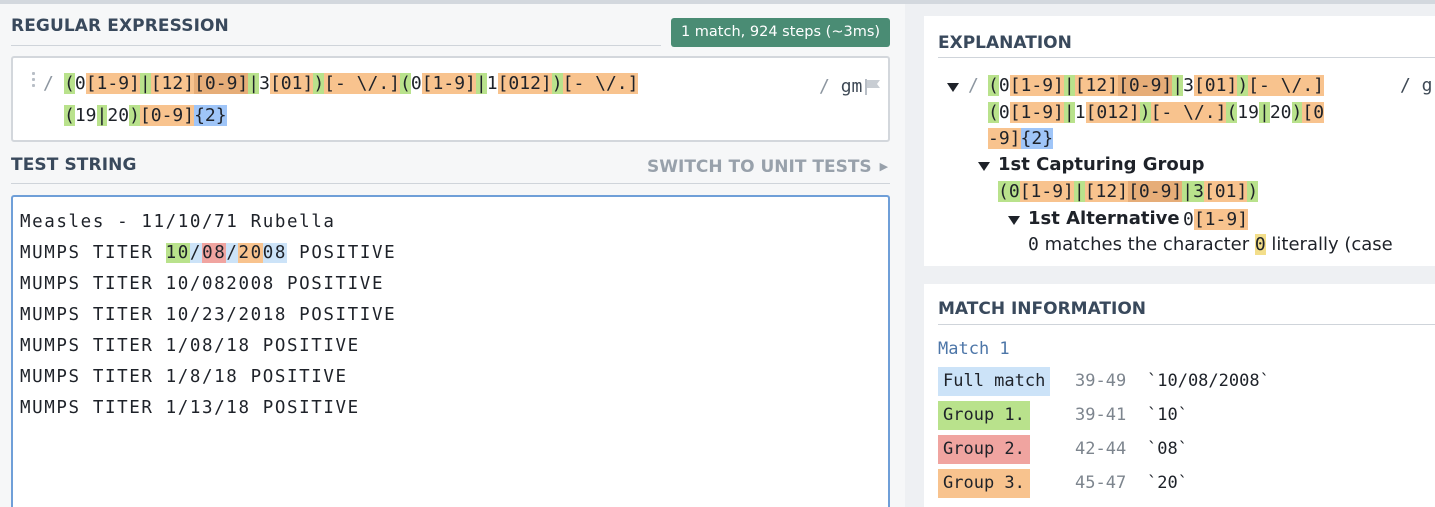 This screenshot has height=507, width=1435. I want to click on test-line: MUMPS TITER 1/13/18 POSITIVE, so click(190, 408).